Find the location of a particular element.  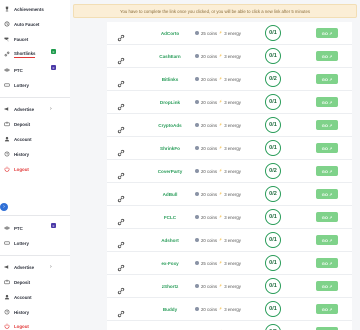

eye-icon is located at coordinates (7, 70).